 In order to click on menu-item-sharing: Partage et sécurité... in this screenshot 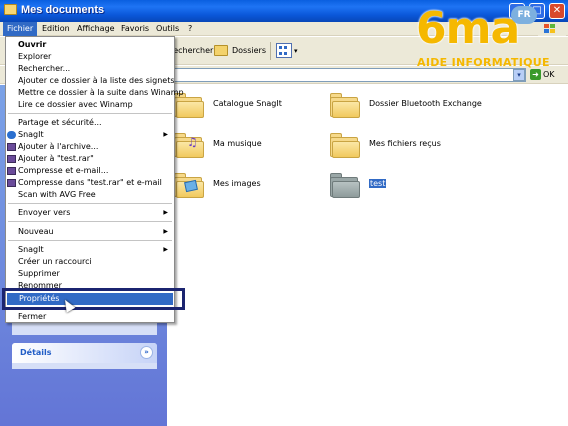, I will do `click(90, 123)`.